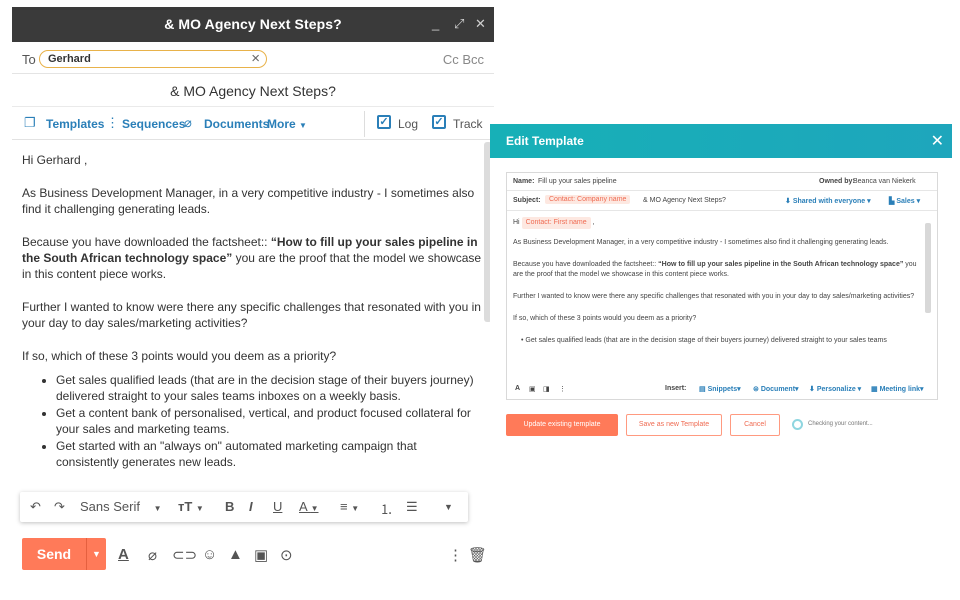  What do you see at coordinates (797, 424) in the screenshot?
I see `loading-spinner-icon` at bounding box center [797, 424].